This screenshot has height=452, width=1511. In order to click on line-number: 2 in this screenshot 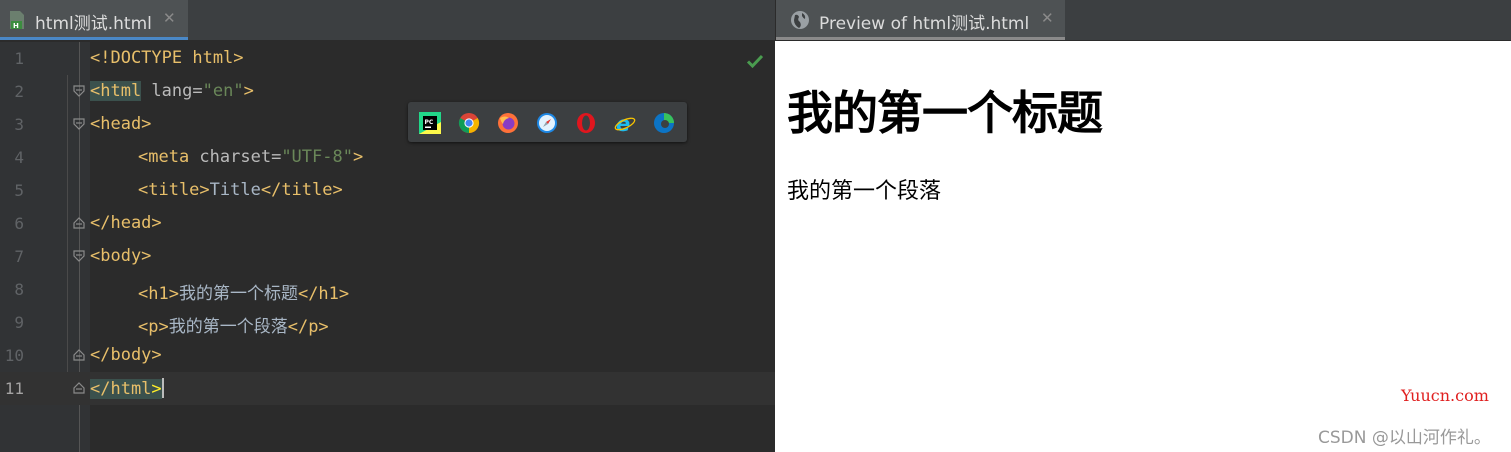, I will do `click(19, 91)`.